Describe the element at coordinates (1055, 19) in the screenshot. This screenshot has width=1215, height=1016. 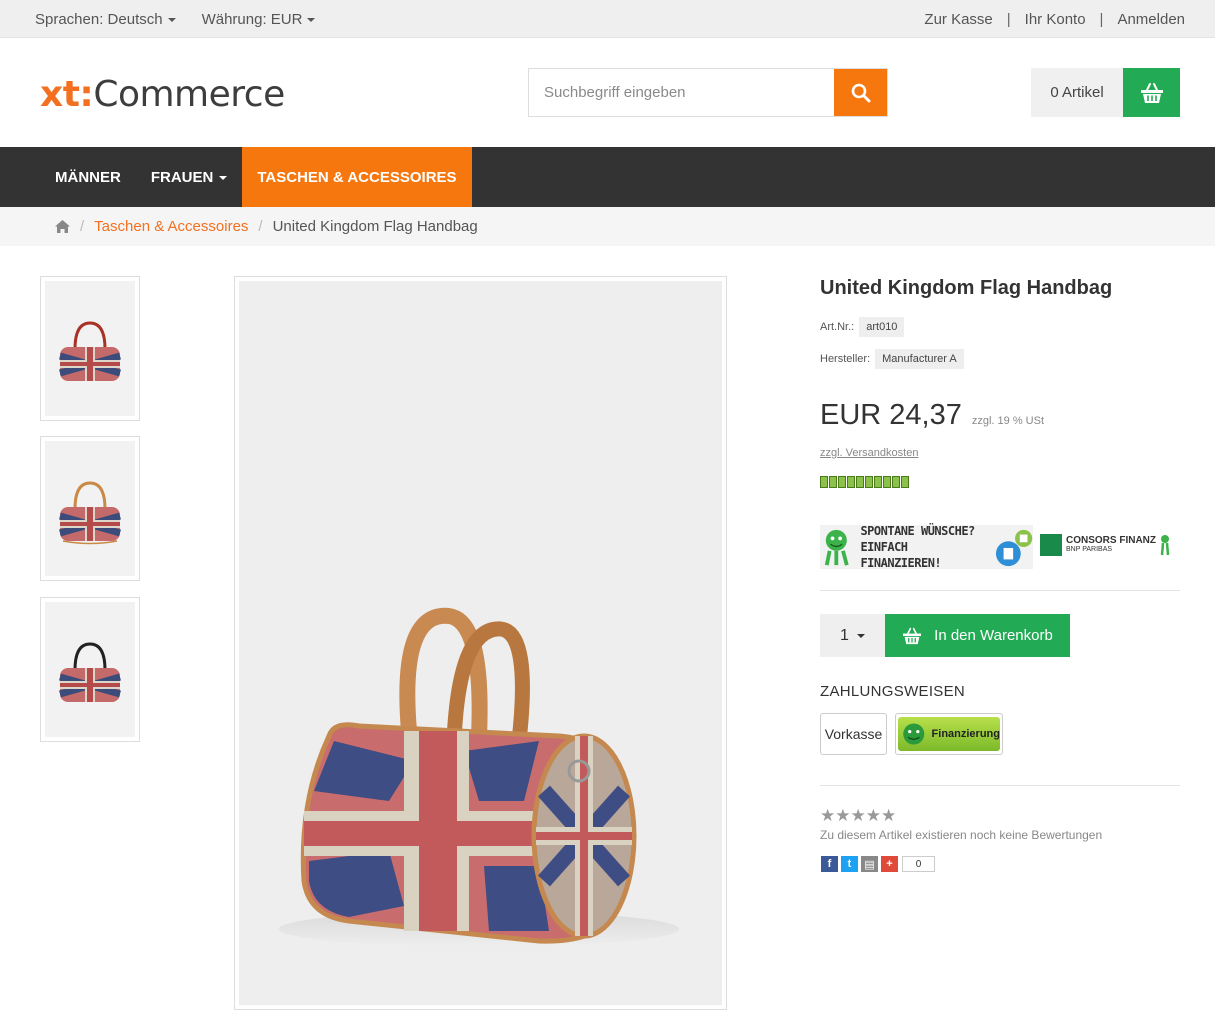
I see `account-link: Ihr Konto` at that location.